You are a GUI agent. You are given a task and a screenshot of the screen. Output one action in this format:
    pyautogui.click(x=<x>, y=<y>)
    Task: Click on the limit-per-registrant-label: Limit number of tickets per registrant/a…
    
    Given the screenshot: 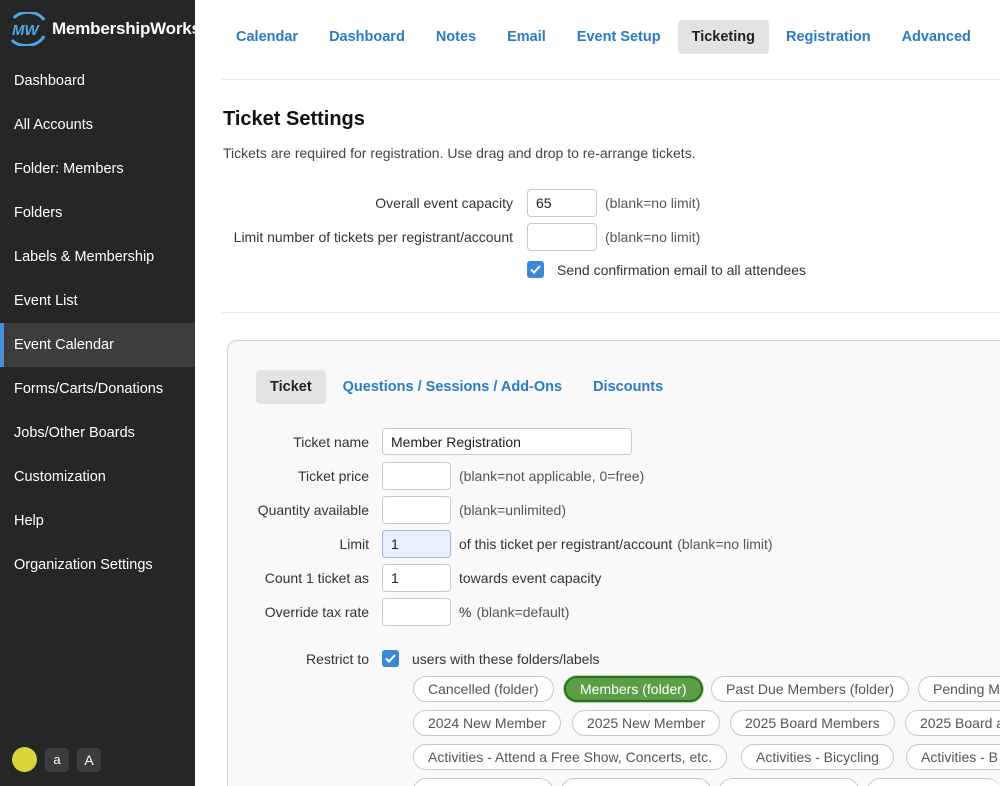 What is the action you would take?
    pyautogui.click(x=373, y=237)
    